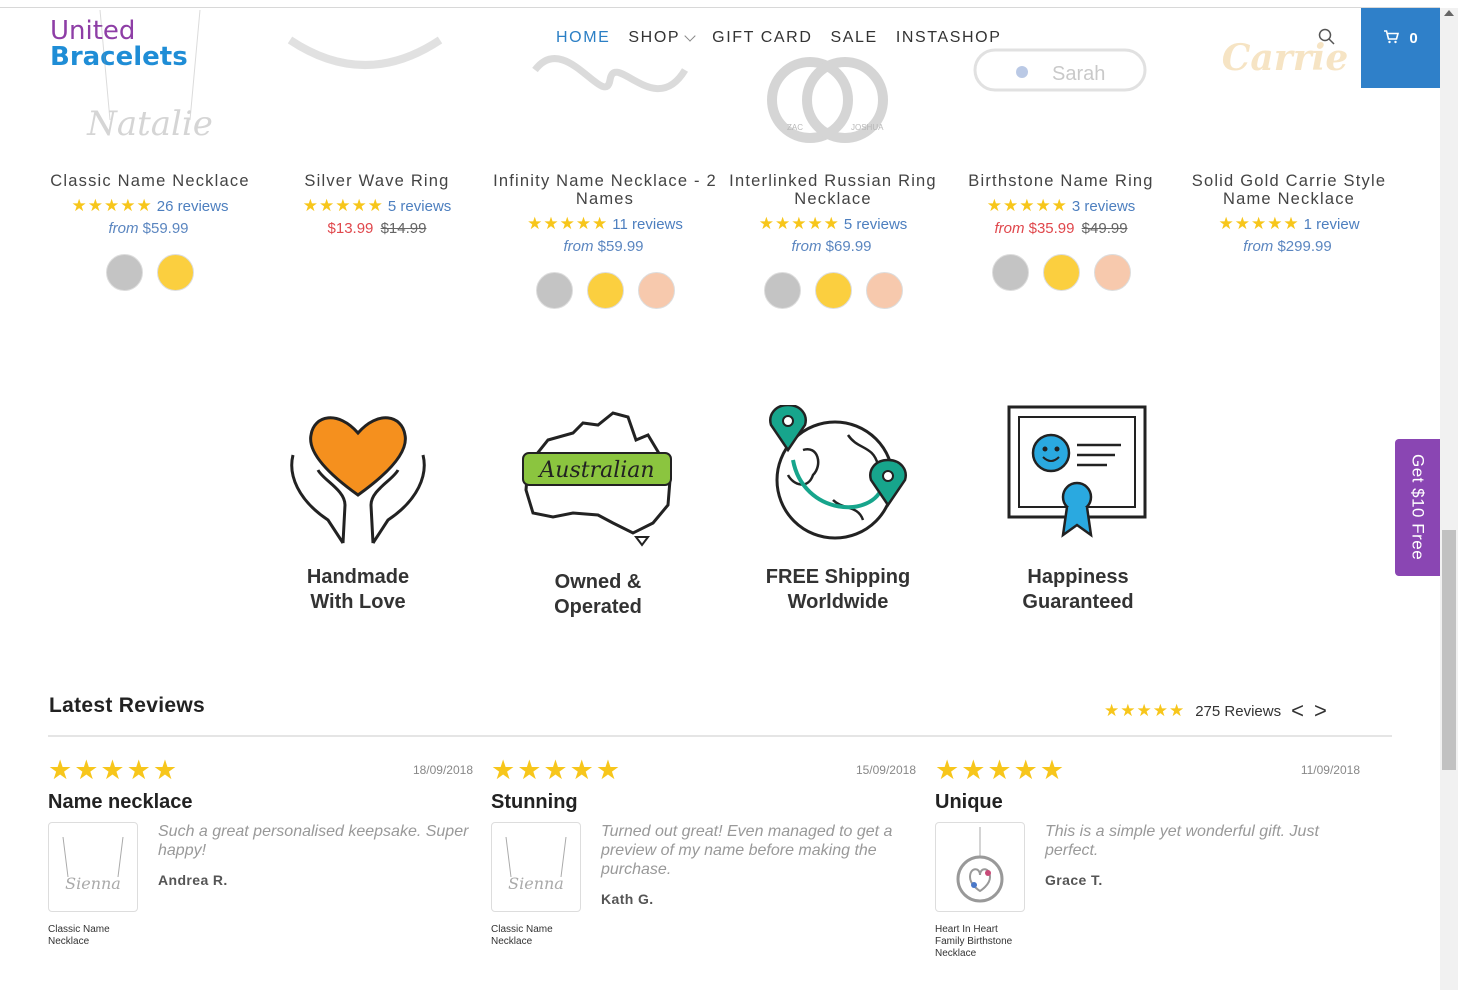  I want to click on review-date: 11/09/2018, so click(1330, 770).